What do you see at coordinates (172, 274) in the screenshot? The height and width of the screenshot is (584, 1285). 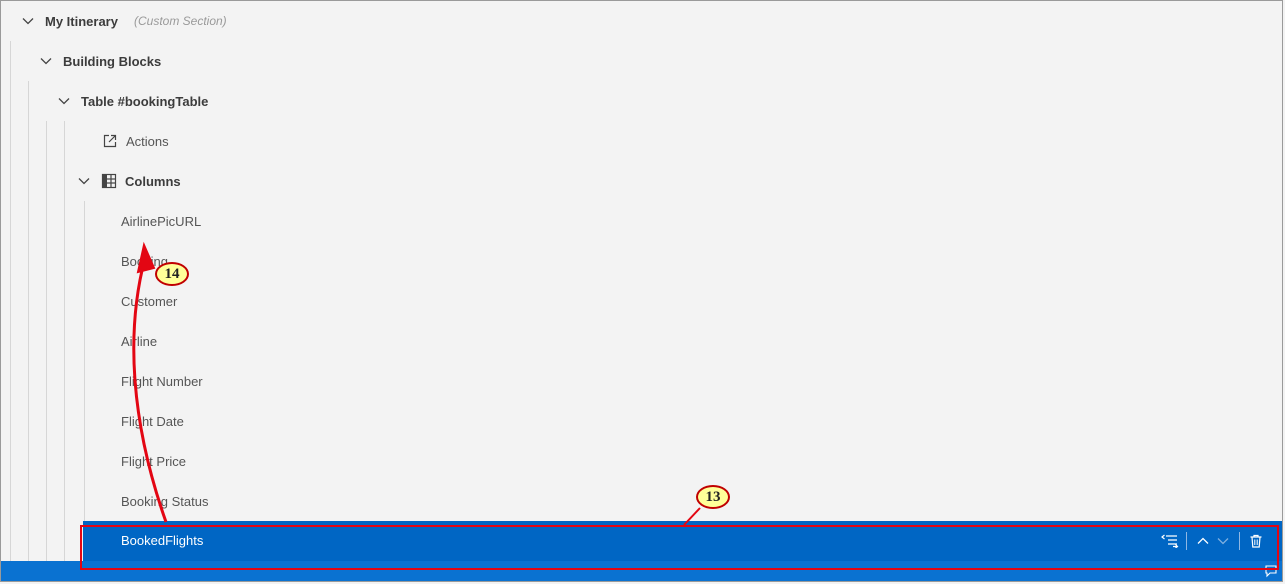 I see `callout-14: 14` at bounding box center [172, 274].